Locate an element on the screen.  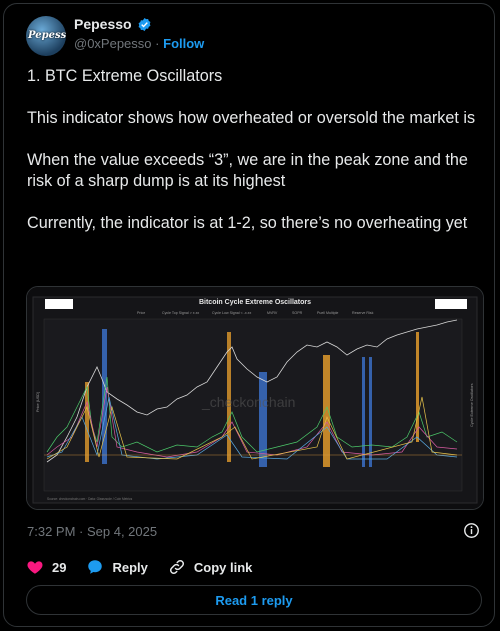
read-reply-button: Read 1 reply is located at coordinates (254, 600).